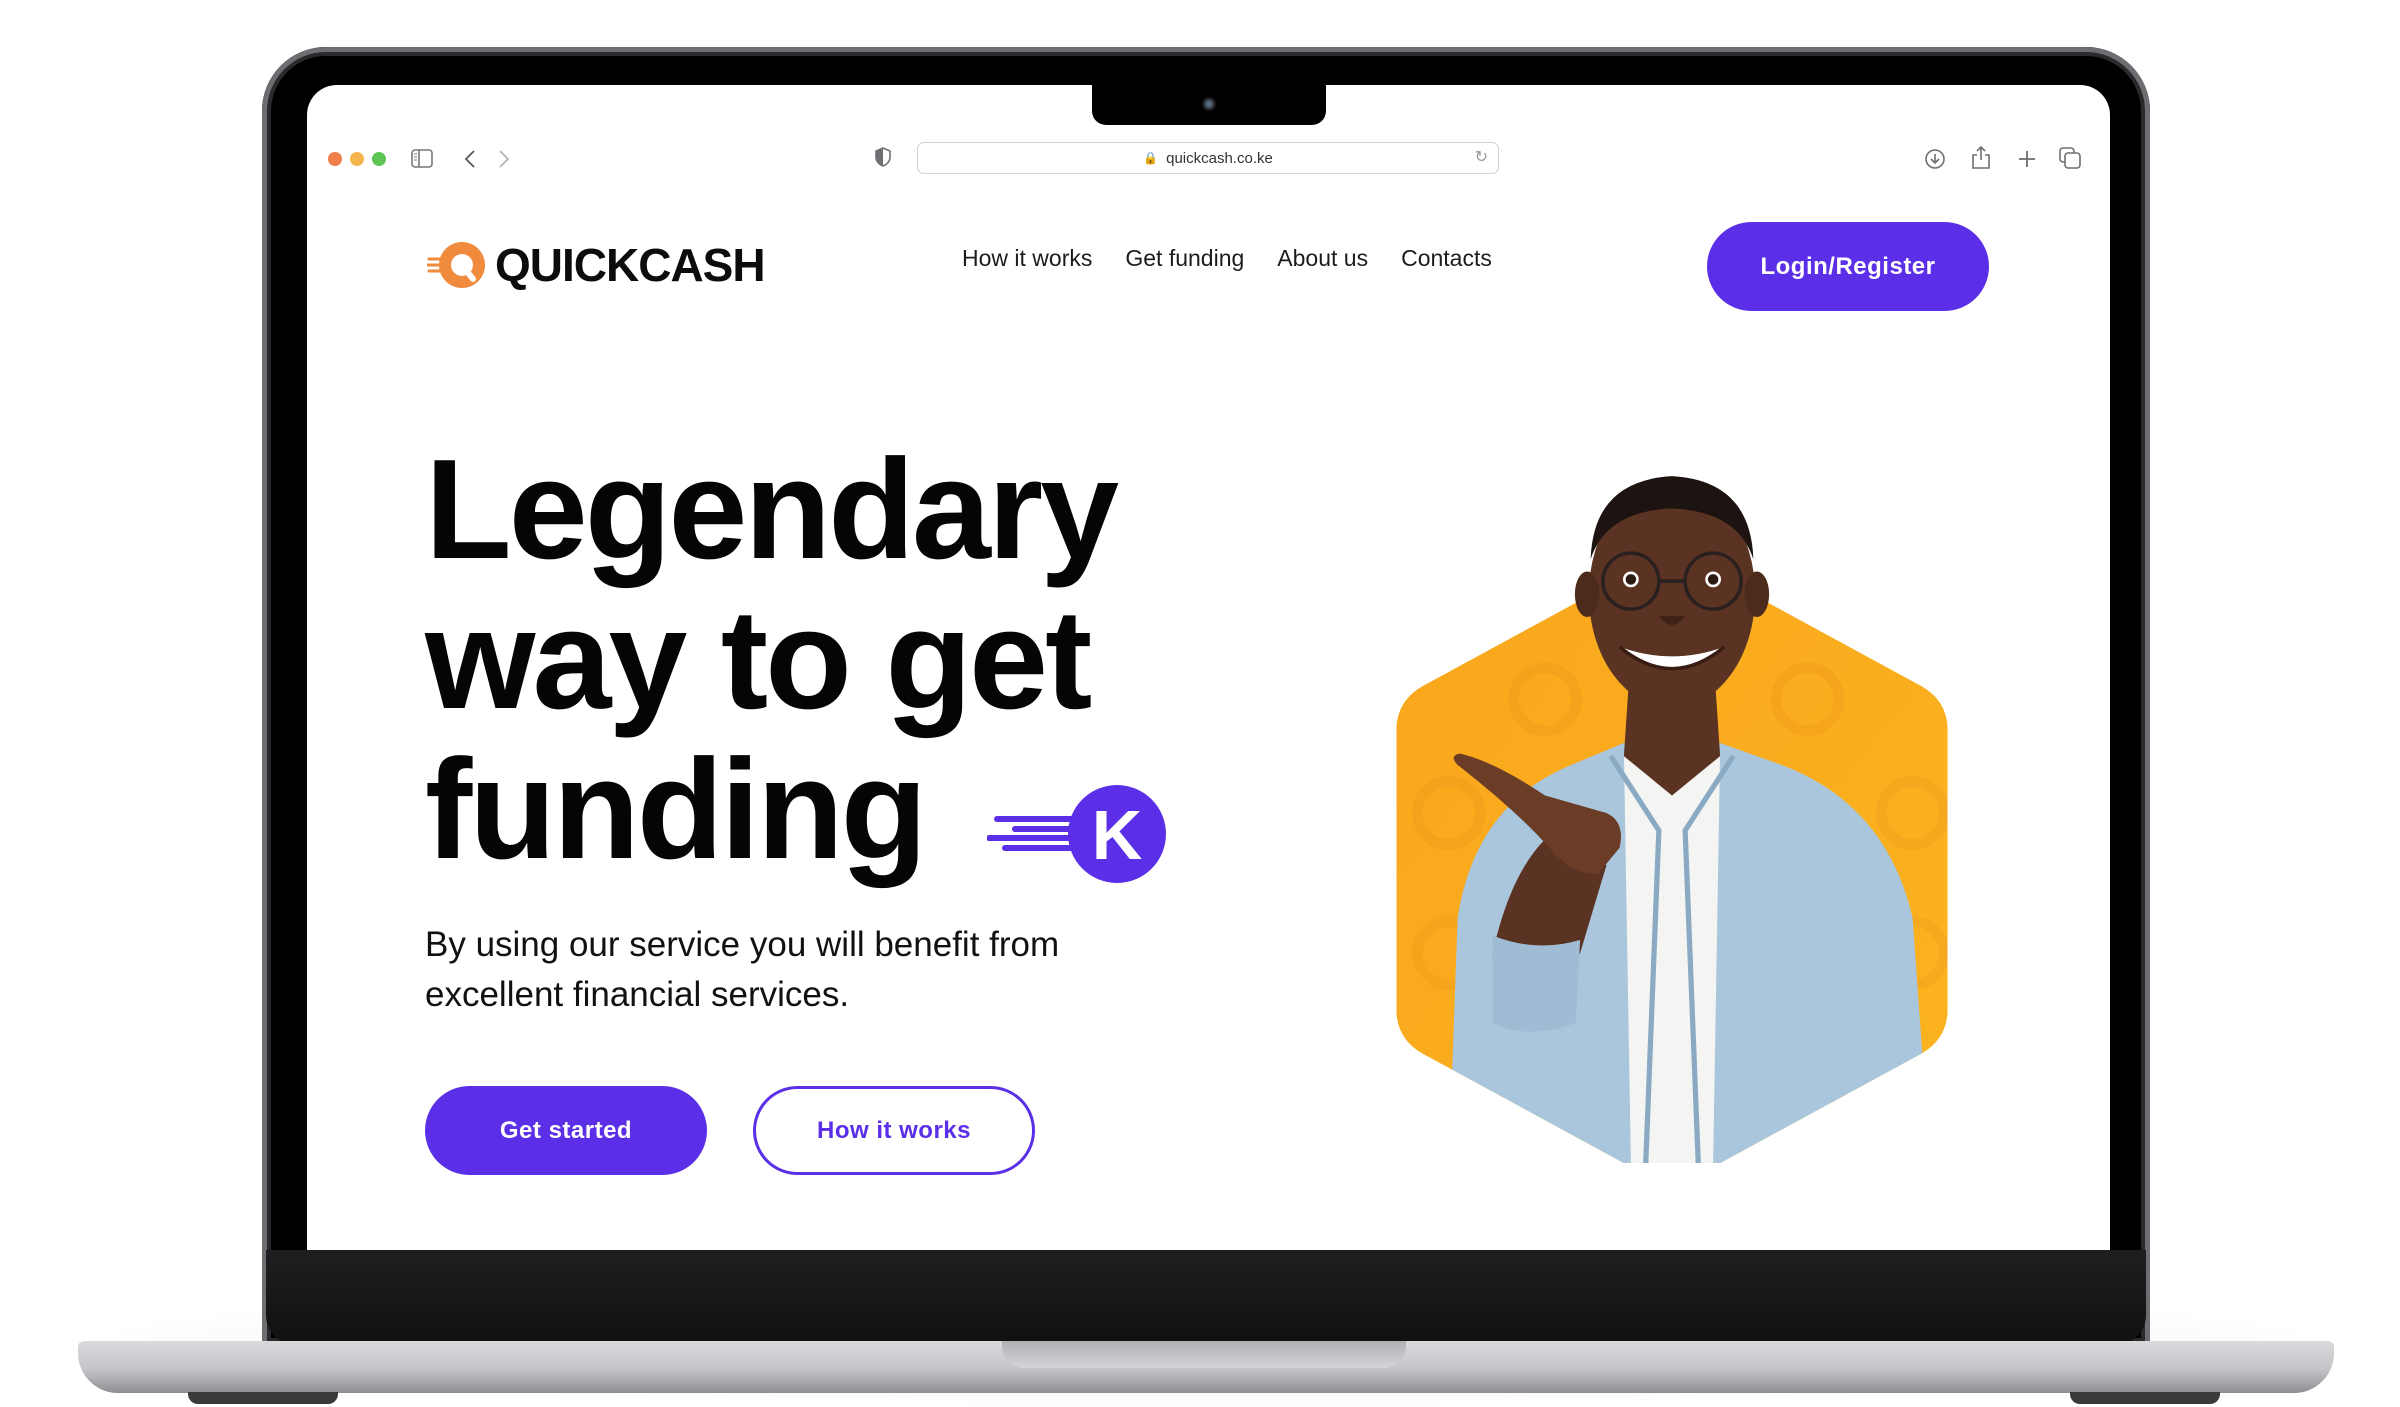  I want to click on tabs-overview-icon, so click(2070, 158).